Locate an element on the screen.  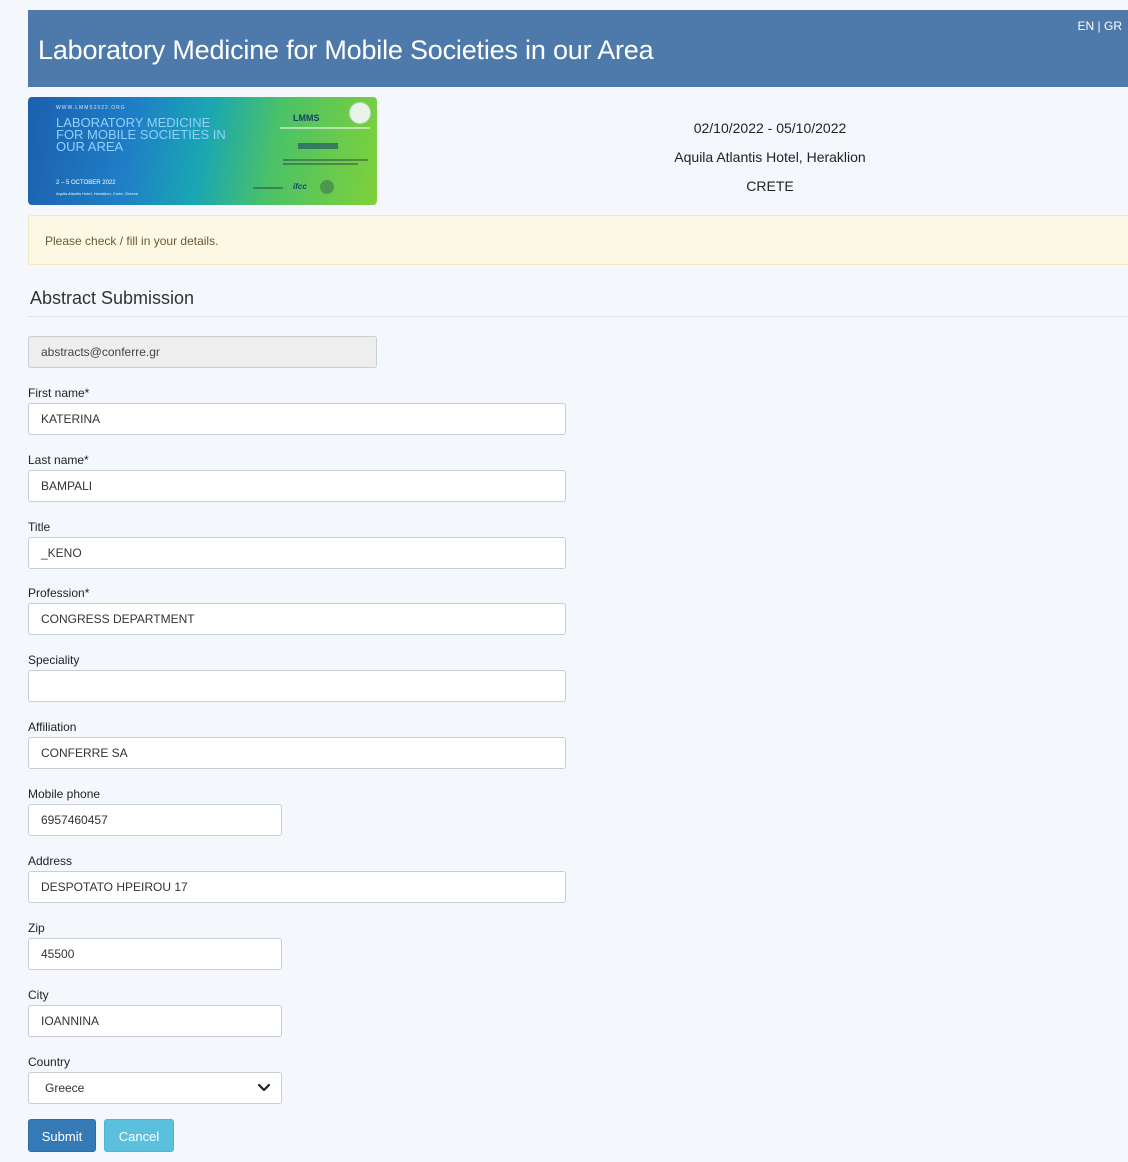
title-group: Title _KENO is located at coordinates (297, 544).